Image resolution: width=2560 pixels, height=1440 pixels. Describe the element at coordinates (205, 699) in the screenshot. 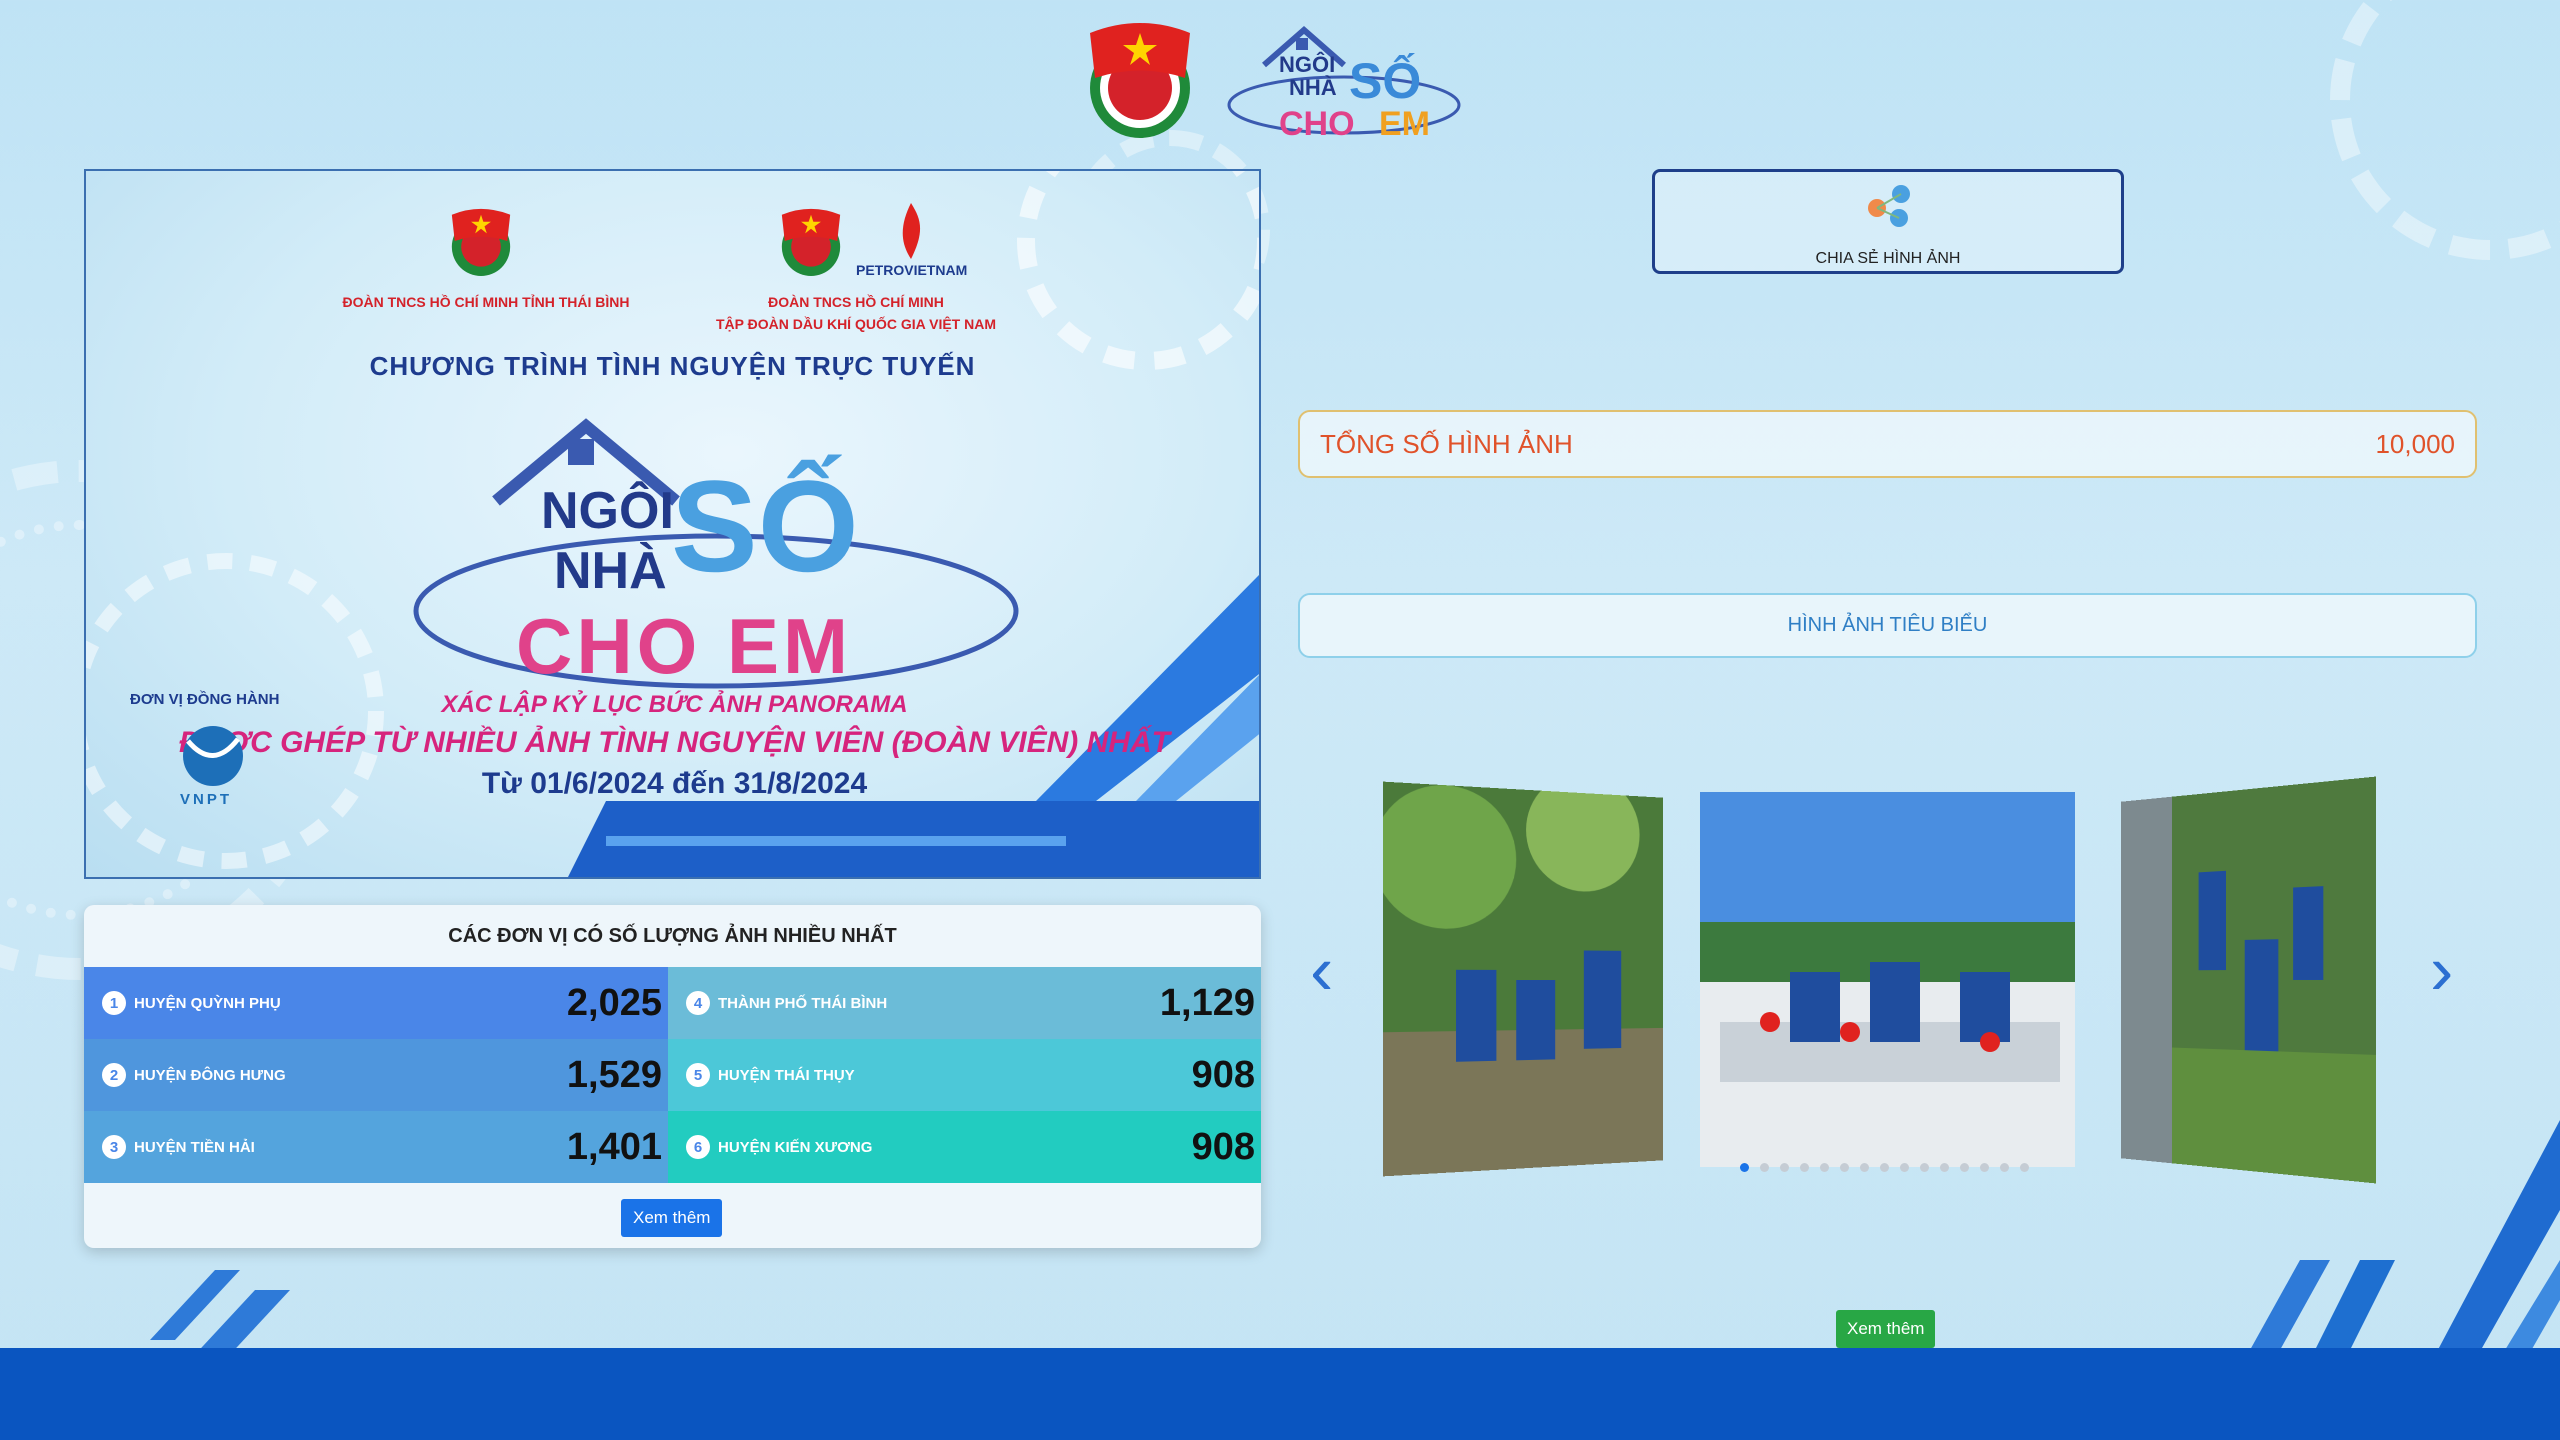

I see `sponsor-label: ĐƠN VỊ ĐỒNG HÀNH` at that location.